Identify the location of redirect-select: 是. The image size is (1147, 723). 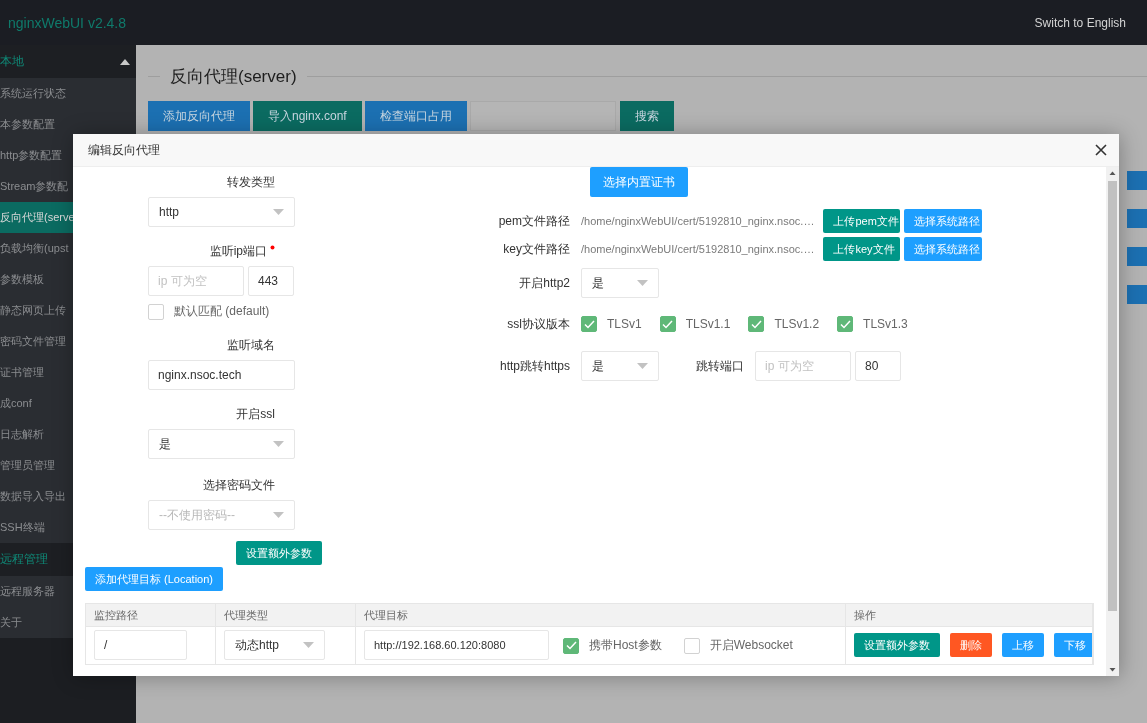
(620, 366).